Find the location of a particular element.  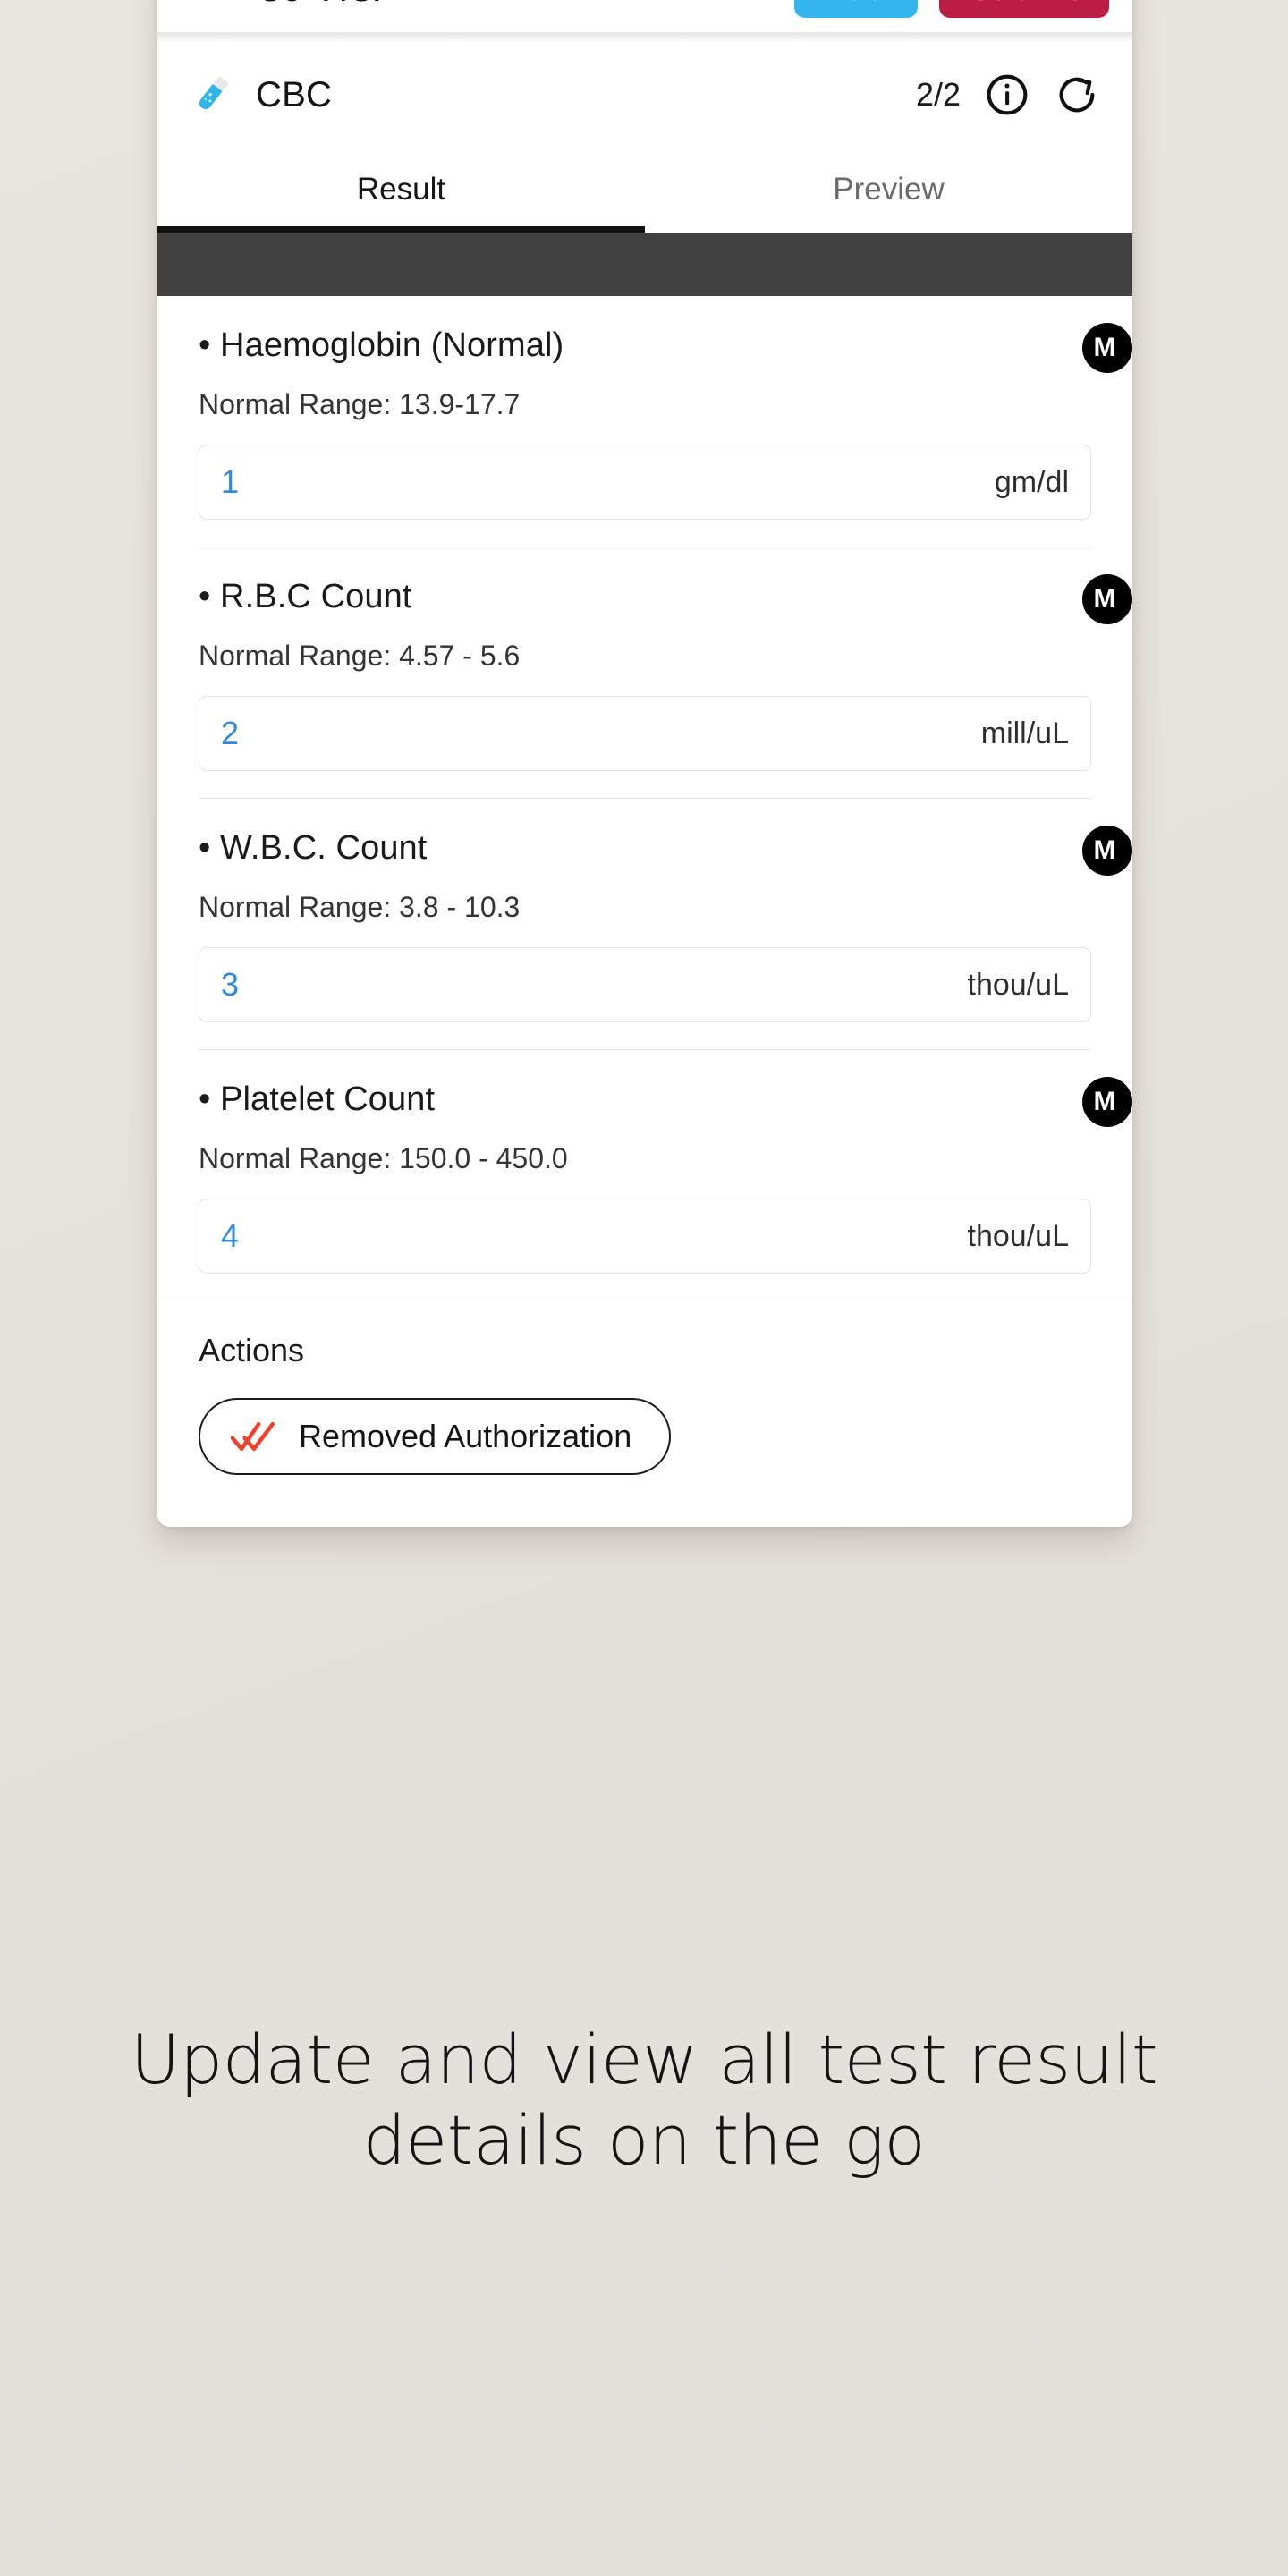

test-tube-icon is located at coordinates (213, 93).